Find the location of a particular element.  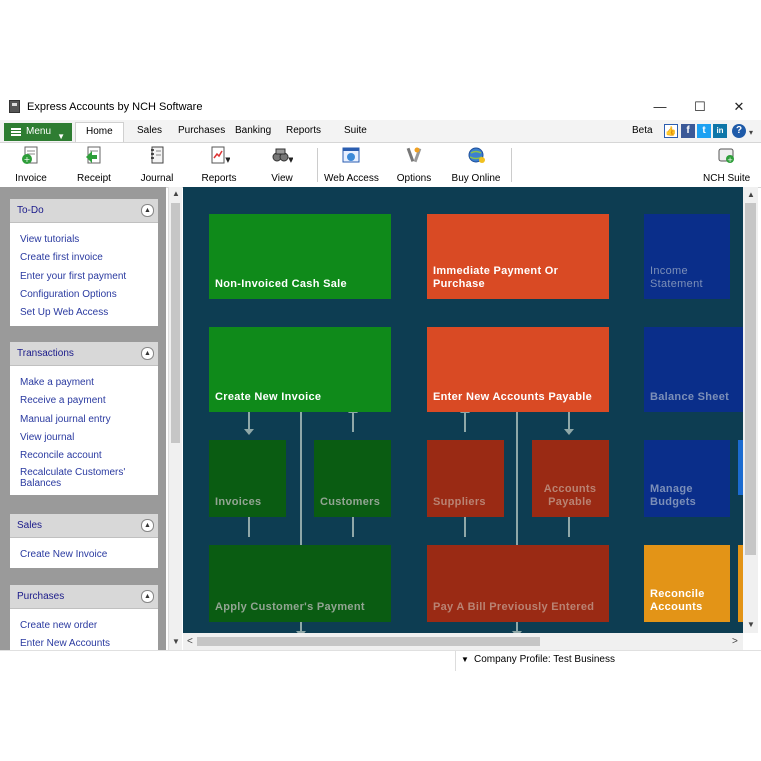

tile-cash-sale: Non-Invoiced Cash Sale is located at coordinates (300, 256).